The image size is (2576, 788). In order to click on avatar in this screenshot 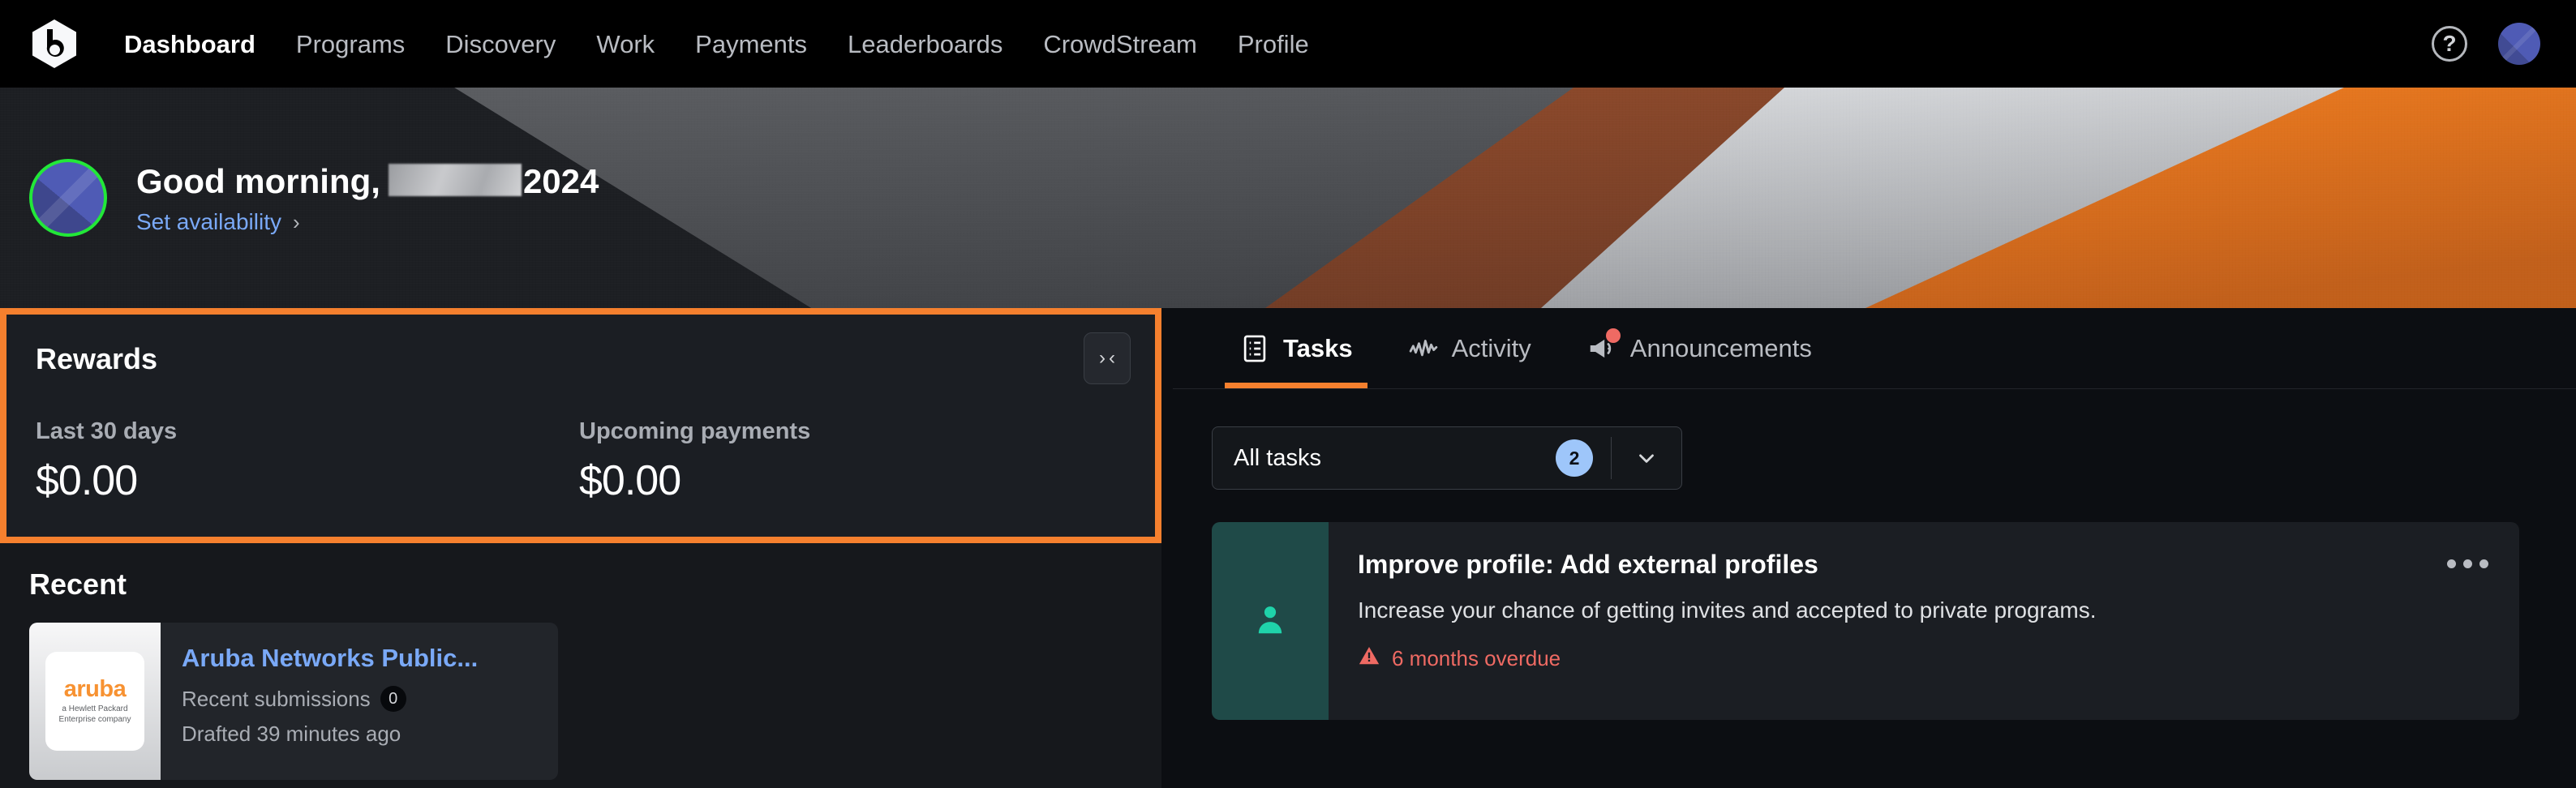, I will do `click(2519, 44)`.